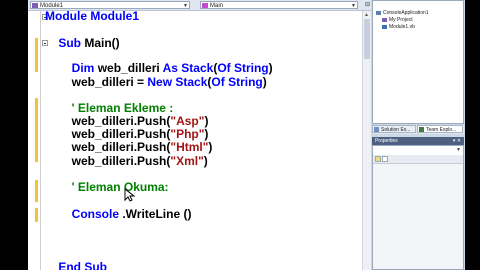 This screenshot has height=270, width=480. I want to click on properties-toolbar, so click(418, 159).